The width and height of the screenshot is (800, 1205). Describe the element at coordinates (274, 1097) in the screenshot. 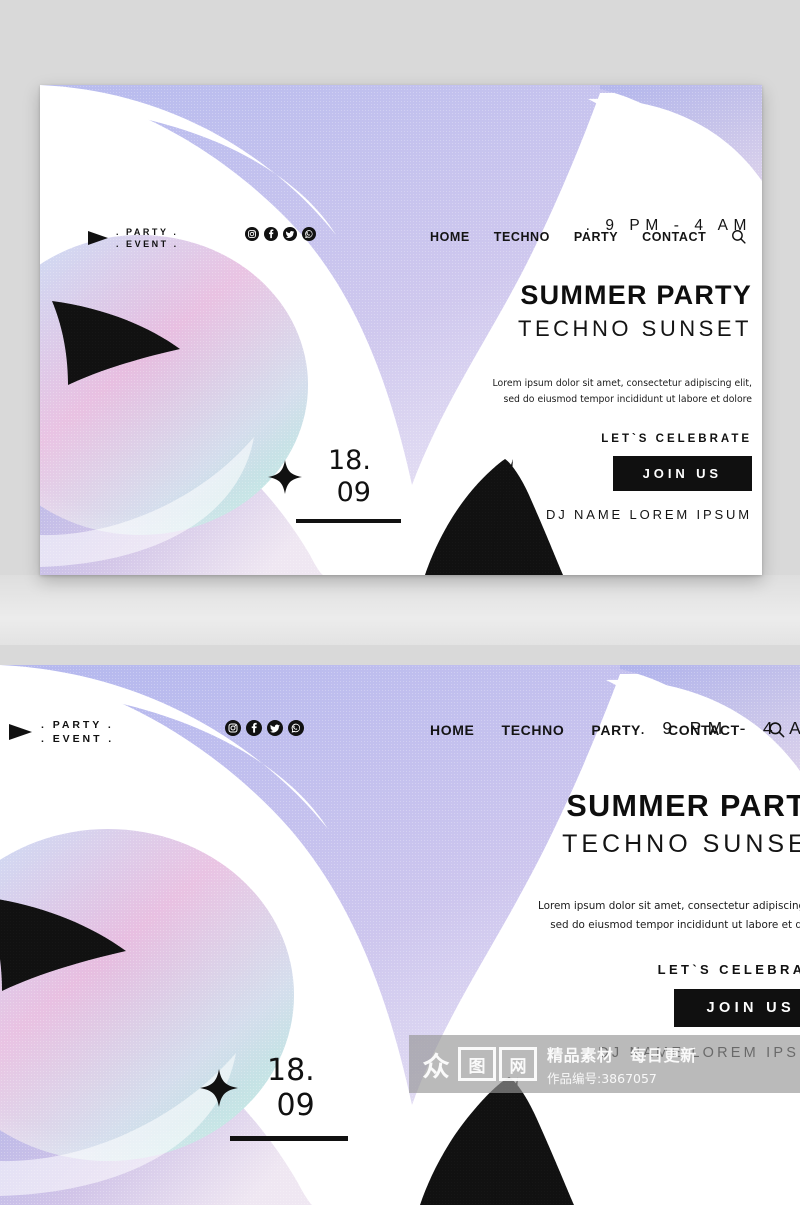

I see `event-date-large: 18. 09` at that location.